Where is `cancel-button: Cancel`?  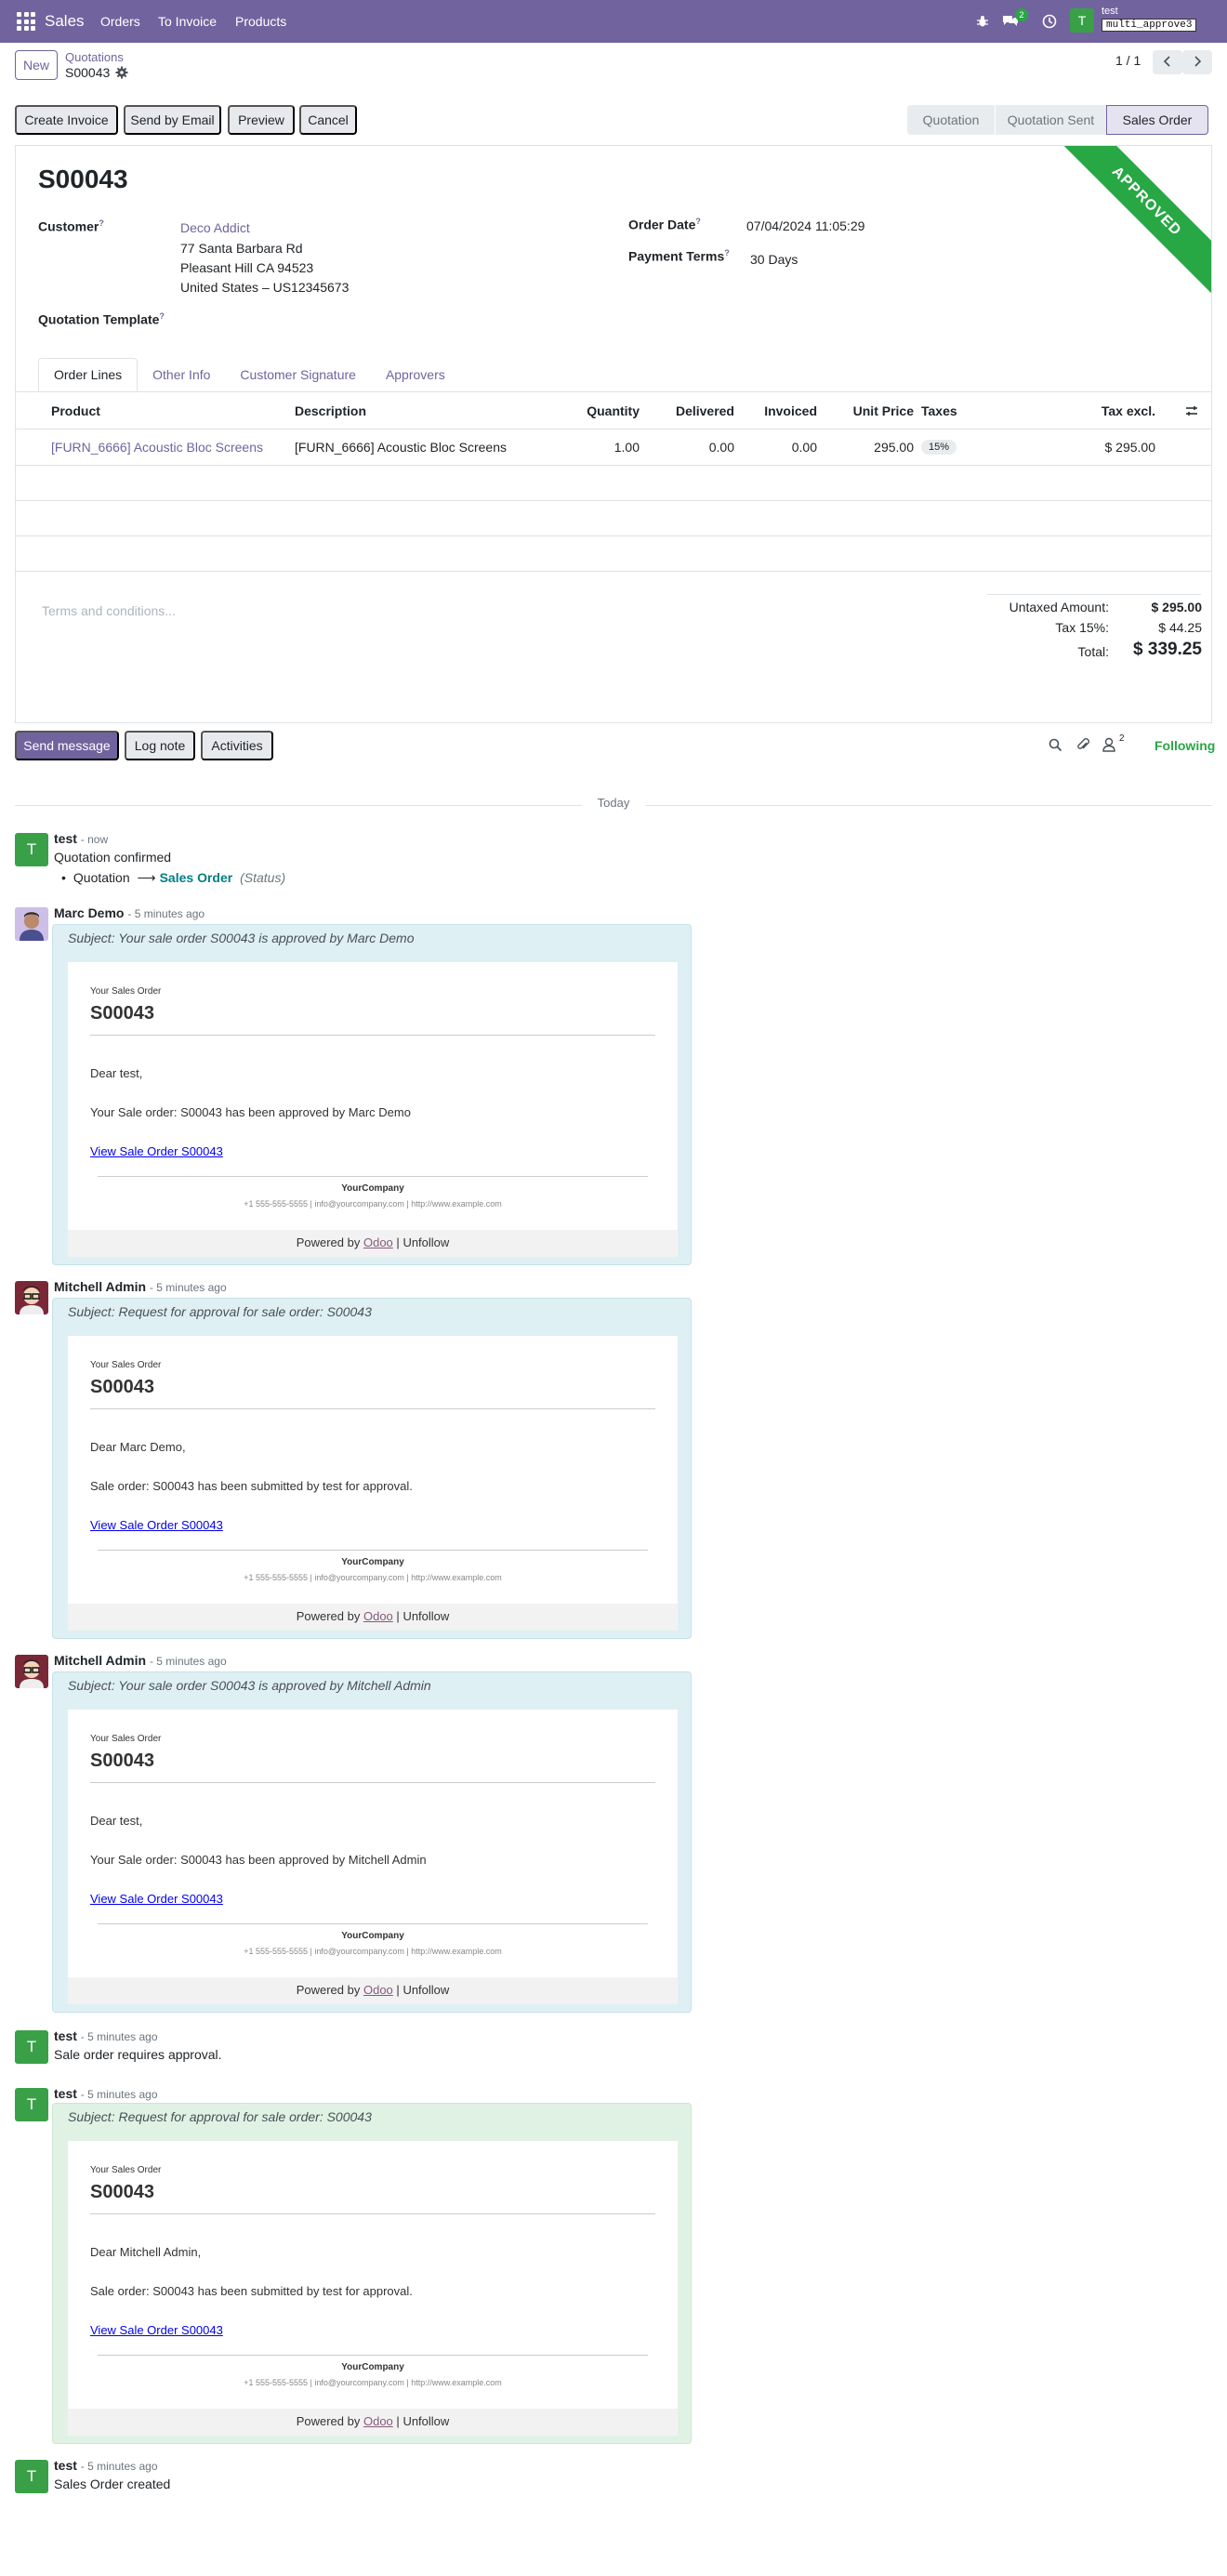
cancel-button: Cancel is located at coordinates (328, 120).